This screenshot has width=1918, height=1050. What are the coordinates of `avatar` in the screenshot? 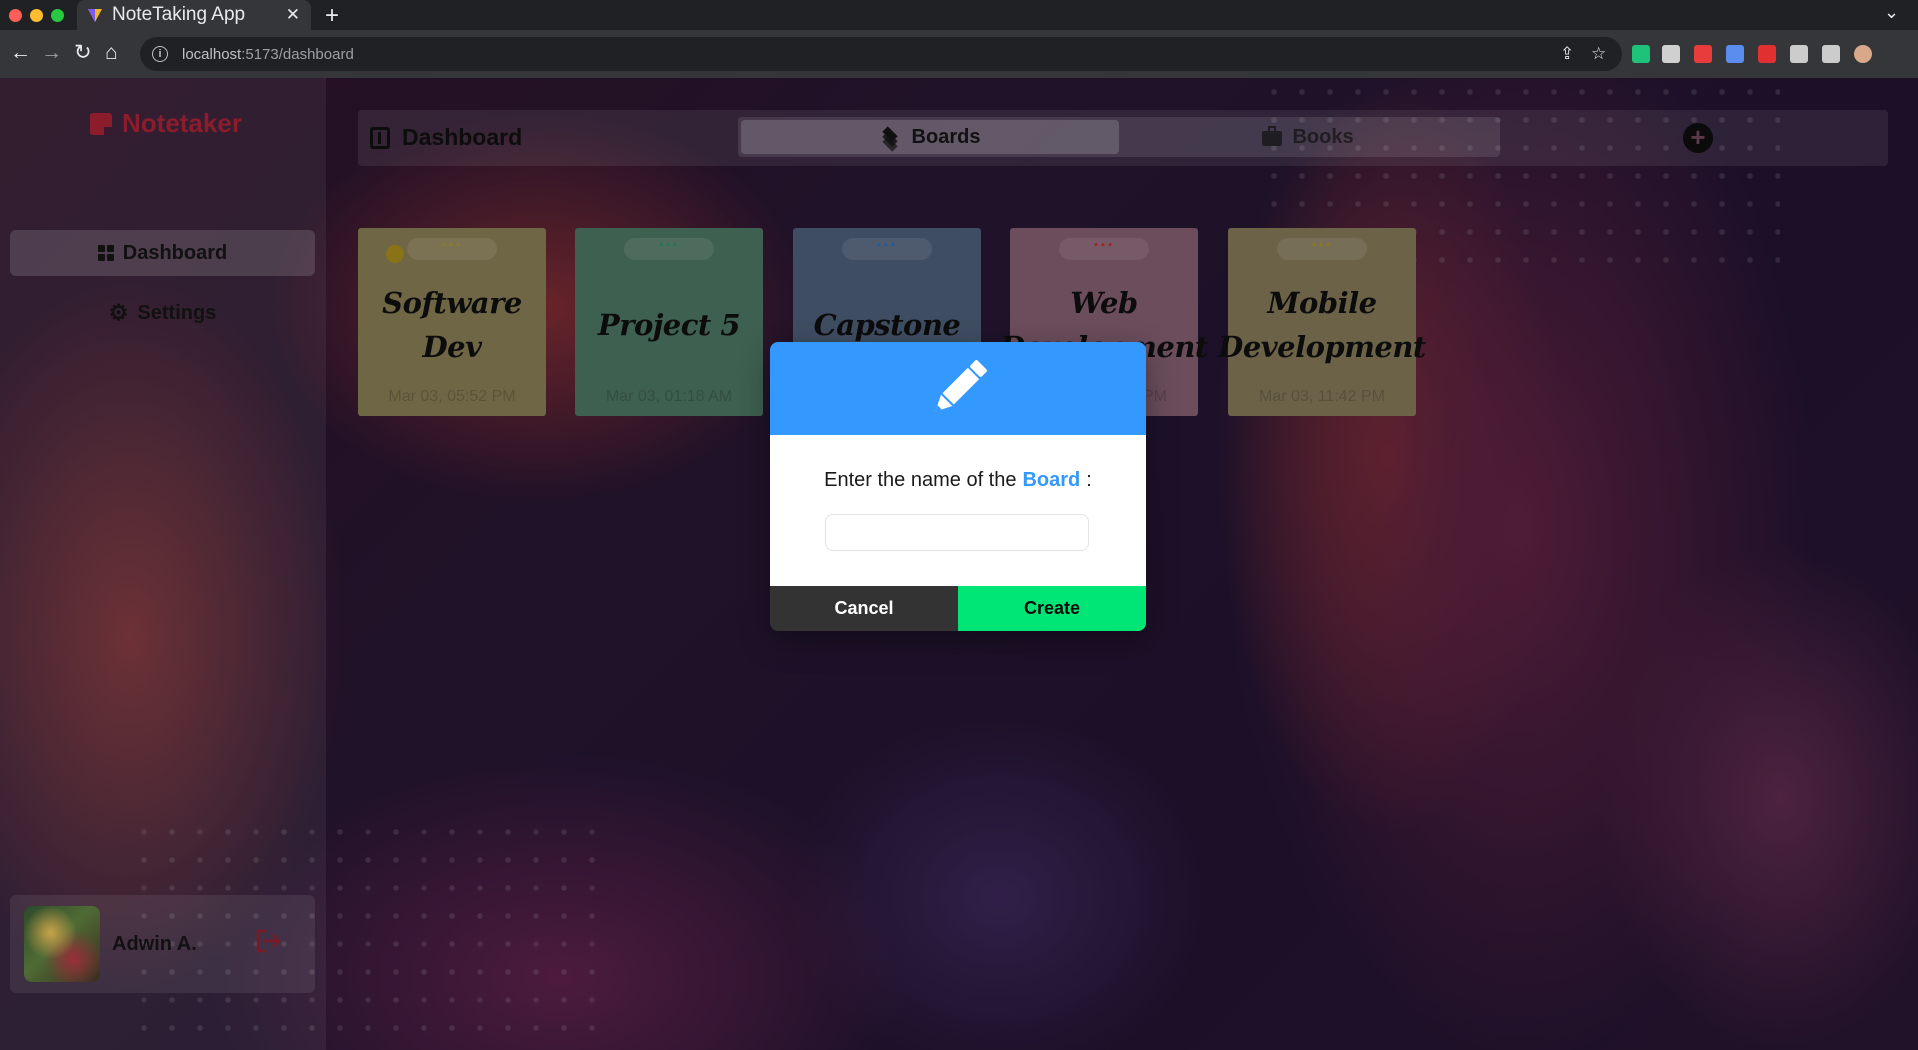 It's located at (62, 944).